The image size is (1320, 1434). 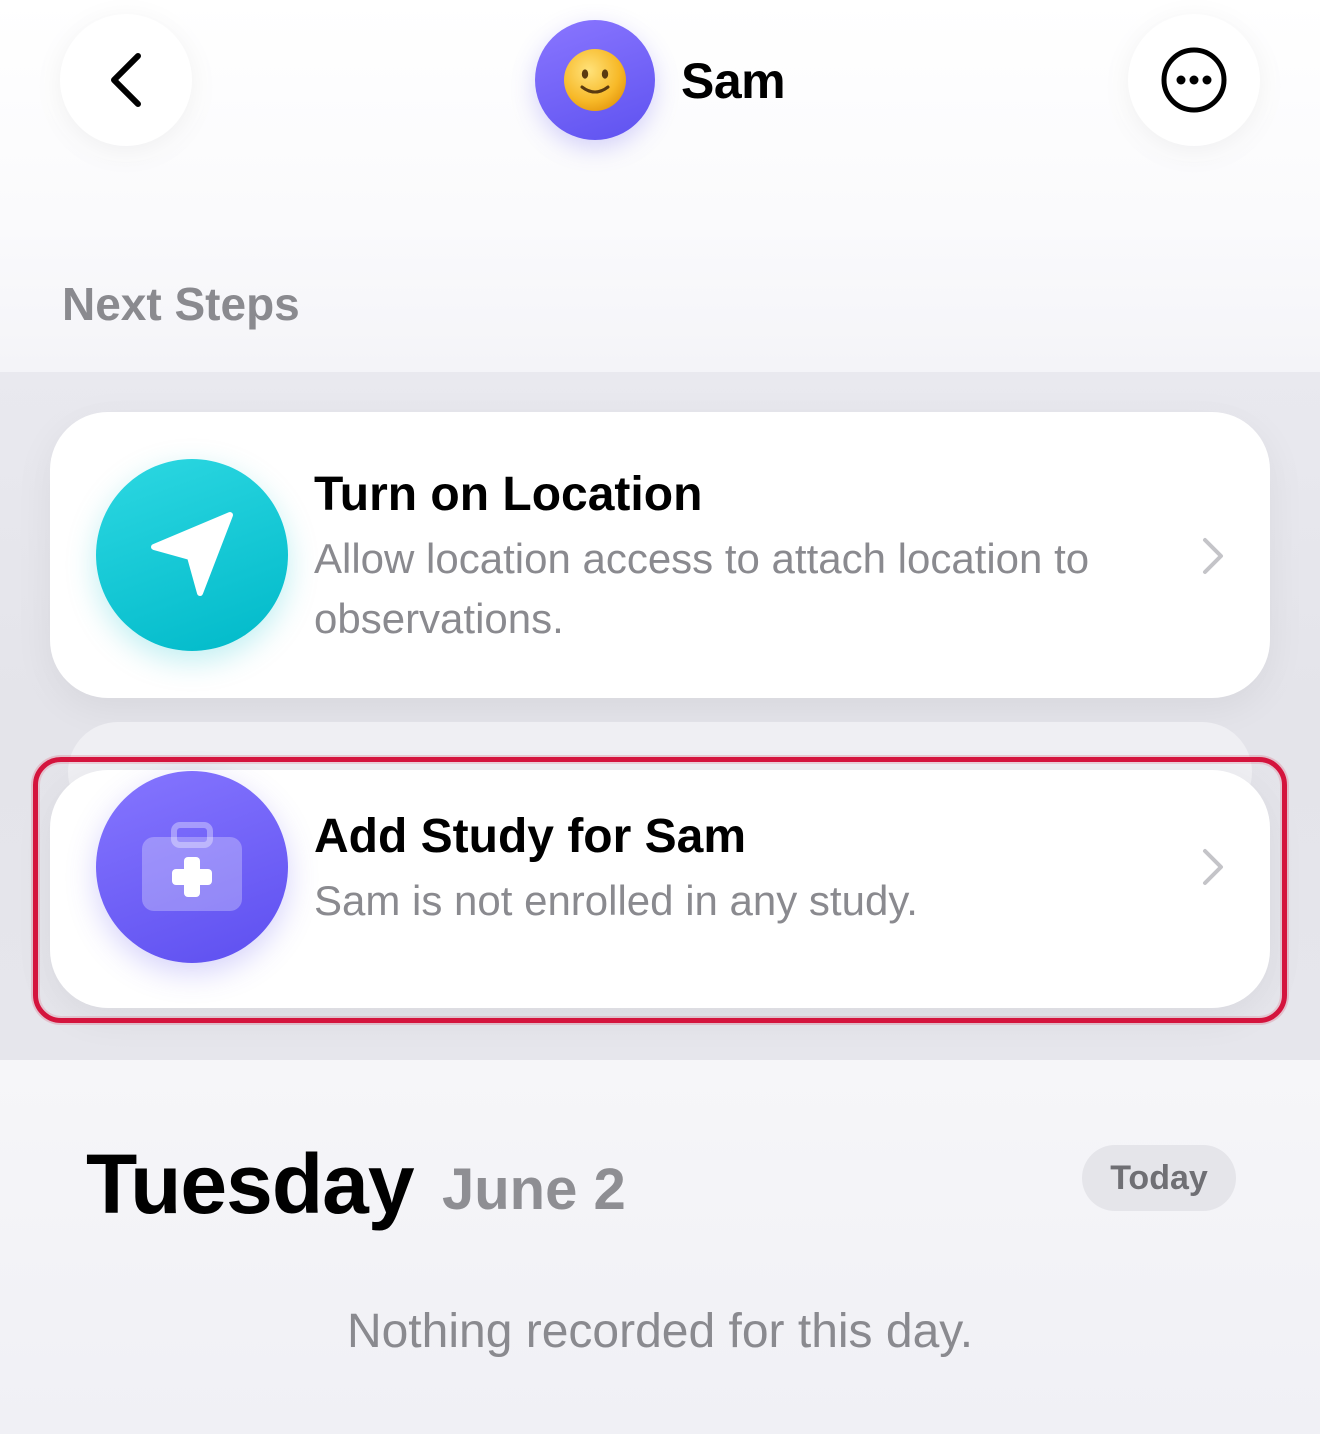 I want to click on card-title: Turn on Location, so click(x=508, y=494).